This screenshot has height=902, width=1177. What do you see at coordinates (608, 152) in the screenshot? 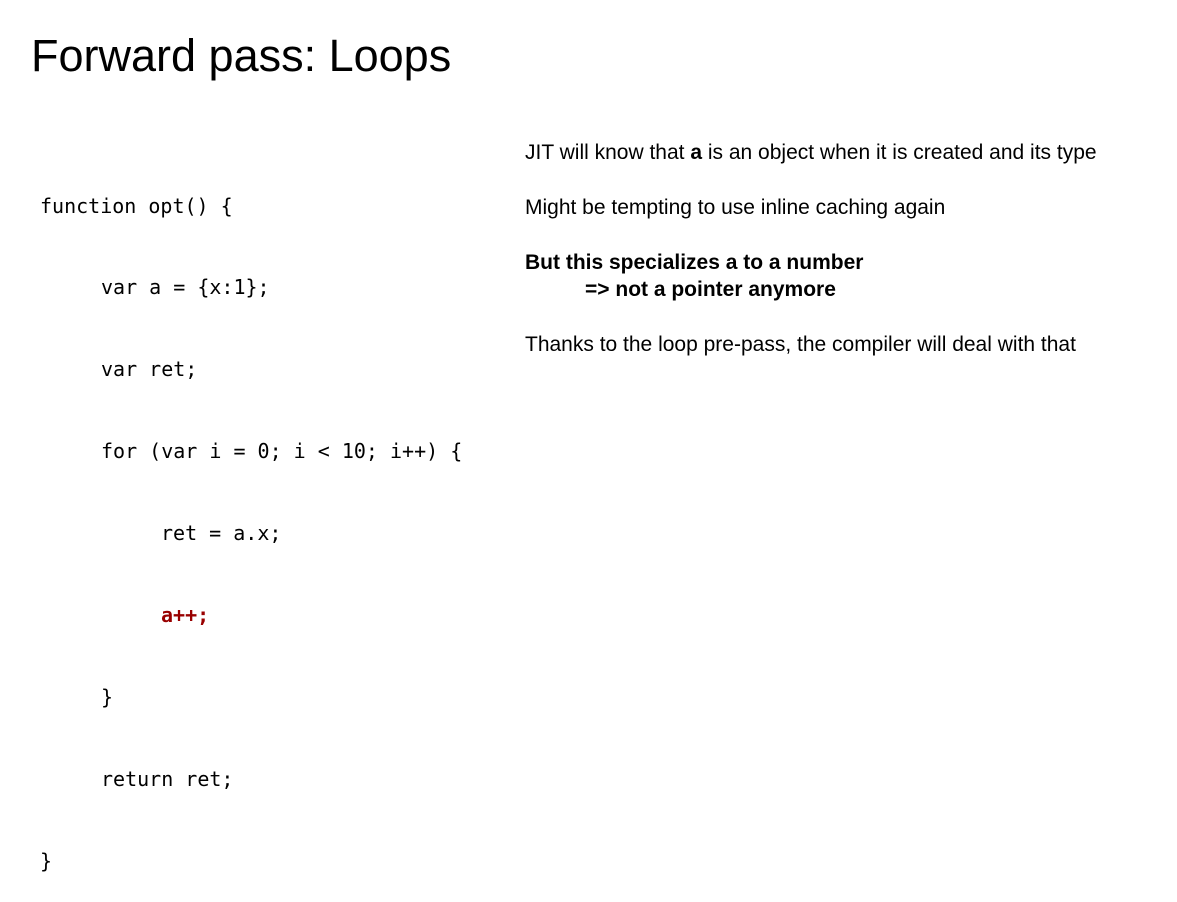
I see `note-jit-text-1: JIT will know that` at bounding box center [608, 152].